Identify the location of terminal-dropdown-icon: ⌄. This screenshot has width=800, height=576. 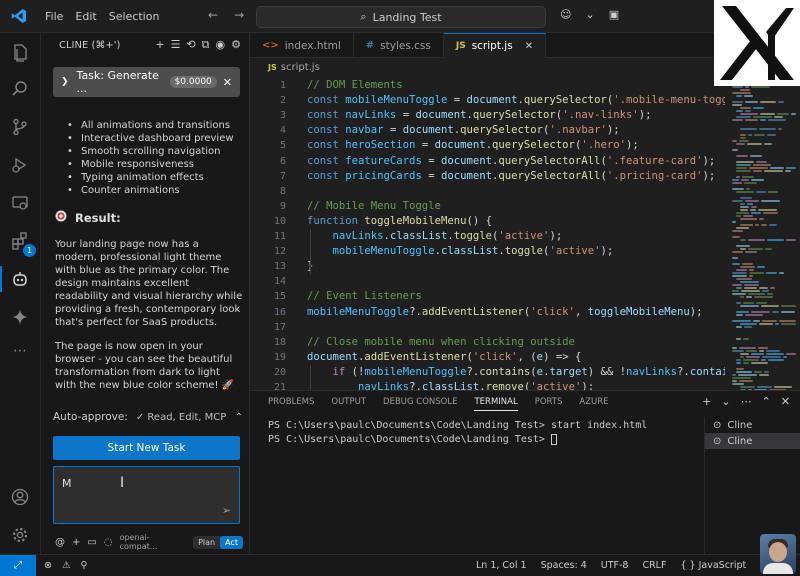
(725, 401).